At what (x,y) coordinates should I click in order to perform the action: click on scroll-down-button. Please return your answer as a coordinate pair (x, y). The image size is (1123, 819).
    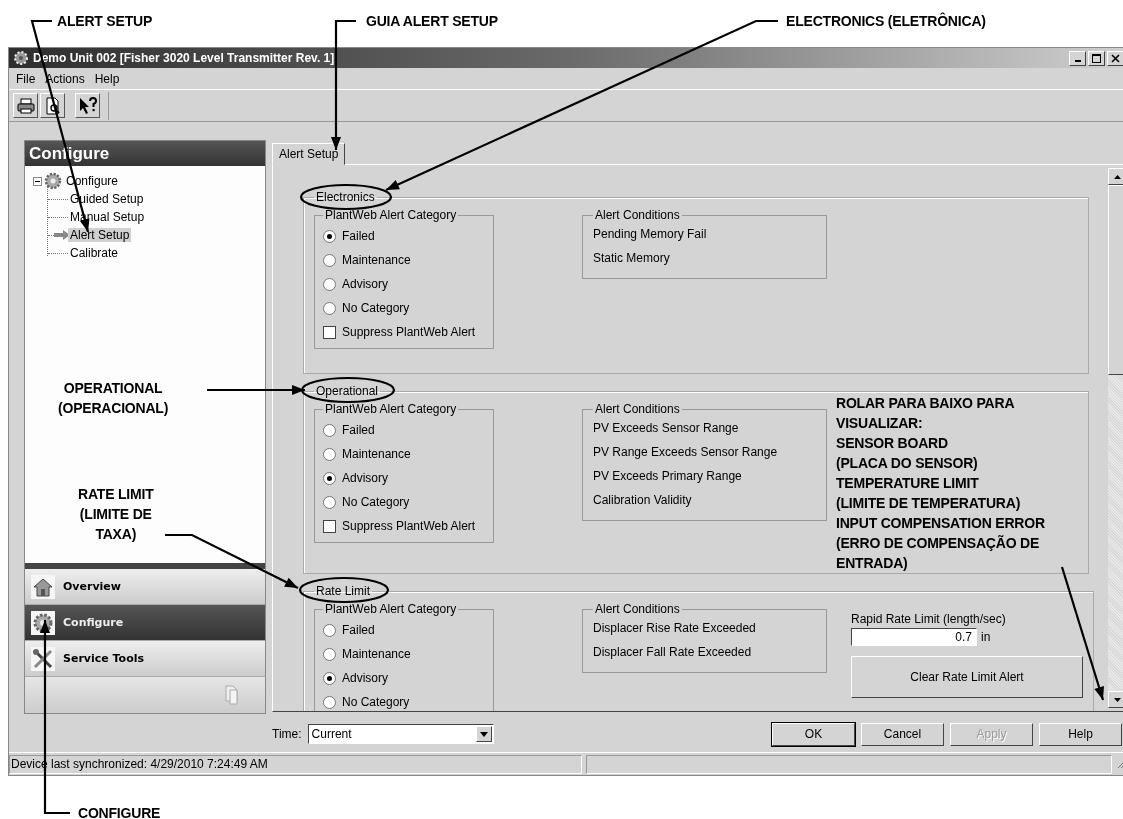
    Looking at the image, I should click on (1115, 699).